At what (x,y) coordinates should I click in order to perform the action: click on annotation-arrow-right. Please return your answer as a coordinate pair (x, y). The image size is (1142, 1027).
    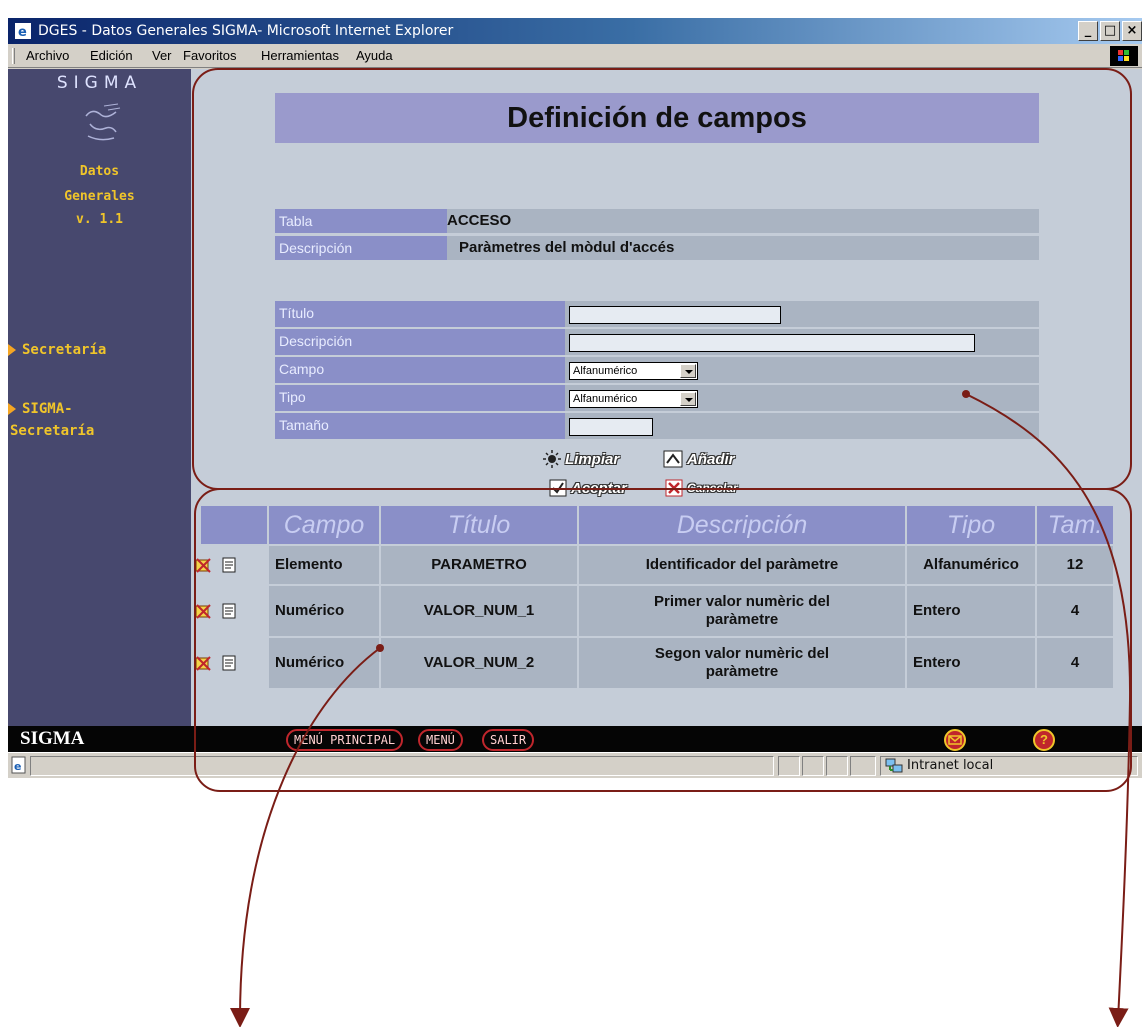
    Looking at the image, I should click on (1048, 710).